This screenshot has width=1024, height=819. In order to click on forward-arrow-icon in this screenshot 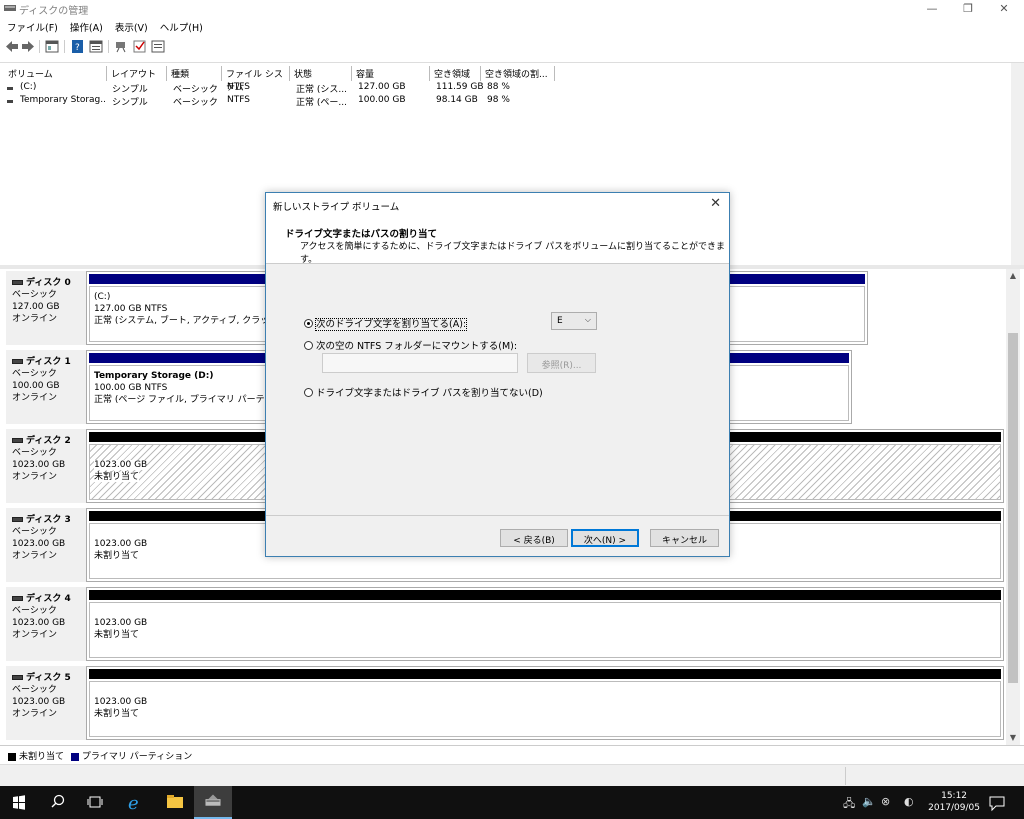, I will do `click(28, 46)`.